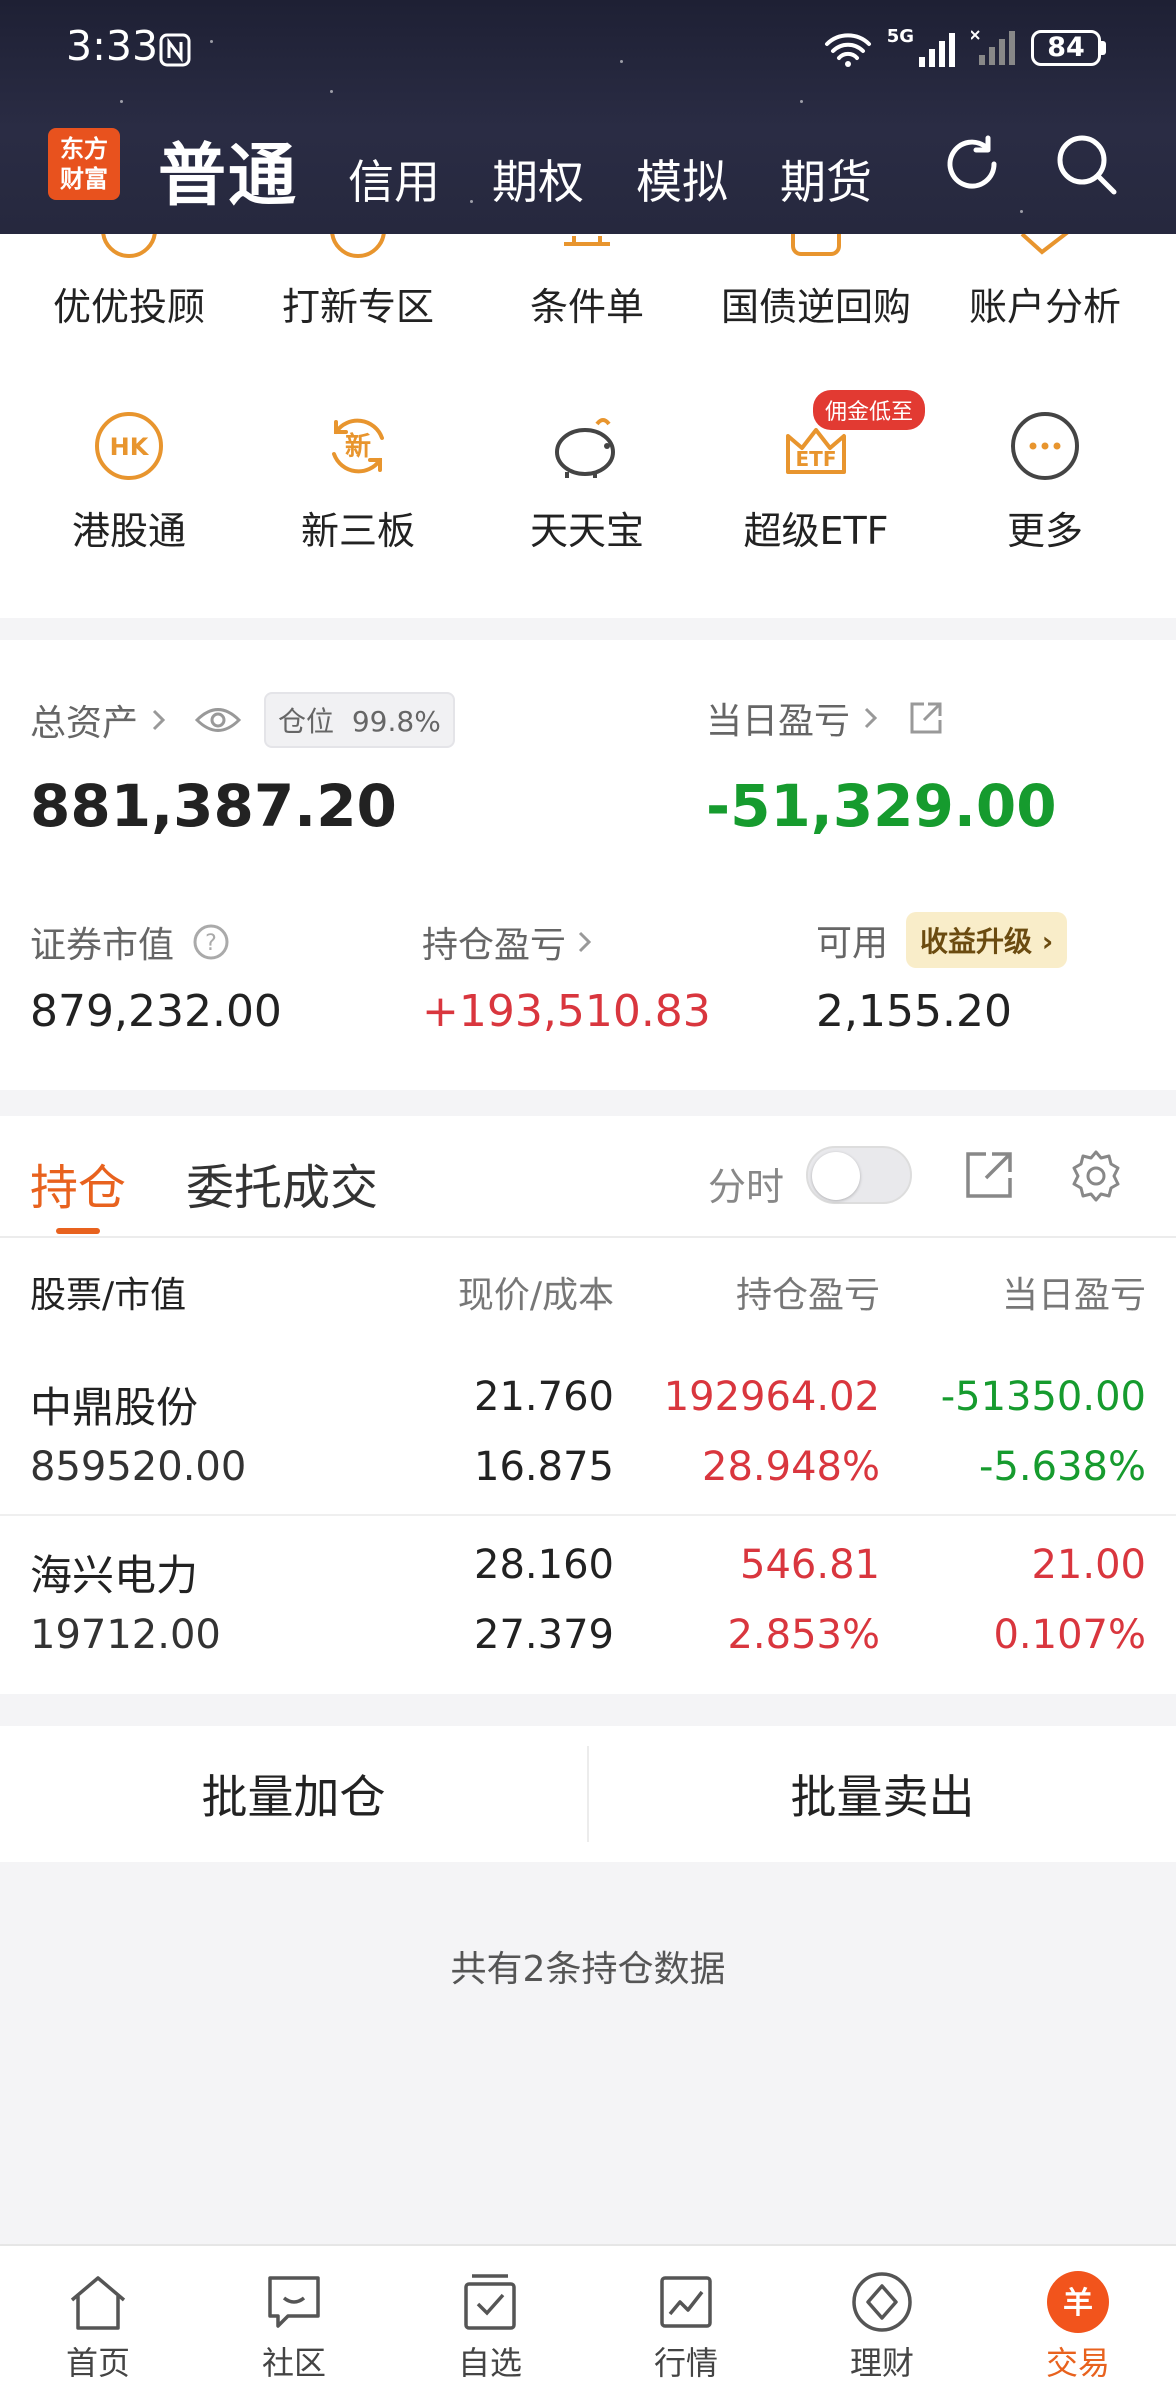 The image size is (1176, 2400). Describe the element at coordinates (926, 718) in the screenshot. I see `share-external-icon` at that location.